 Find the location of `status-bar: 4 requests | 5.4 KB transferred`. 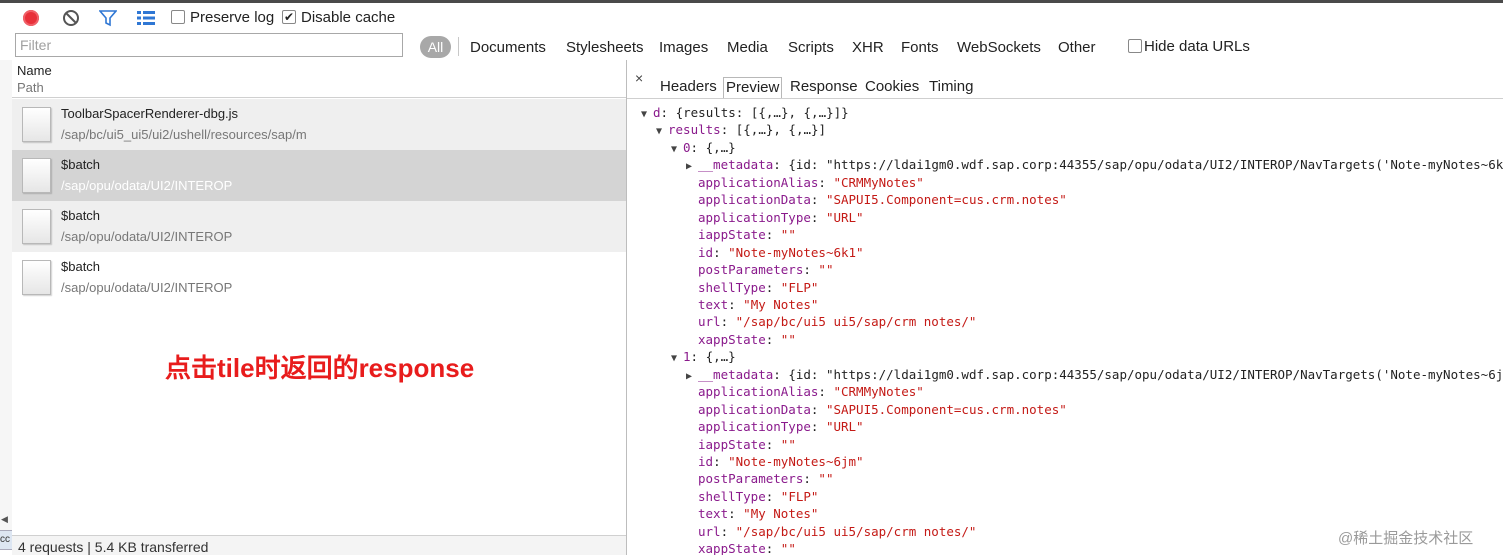

status-bar: 4 requests | 5.4 KB transferred is located at coordinates (319, 545).